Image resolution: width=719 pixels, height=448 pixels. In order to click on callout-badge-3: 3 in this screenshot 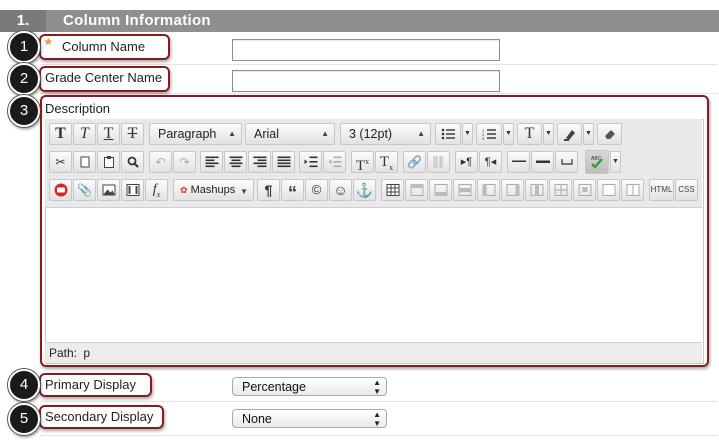, I will do `click(24, 111)`.